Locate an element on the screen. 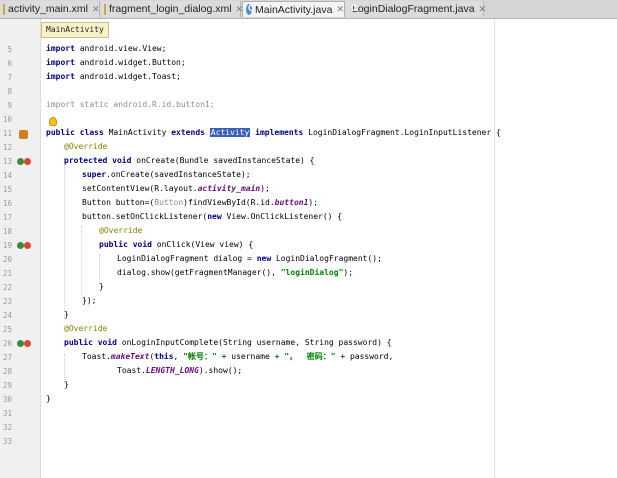 The height and width of the screenshot is (478, 617). keyword: public class is located at coordinates (75, 132).